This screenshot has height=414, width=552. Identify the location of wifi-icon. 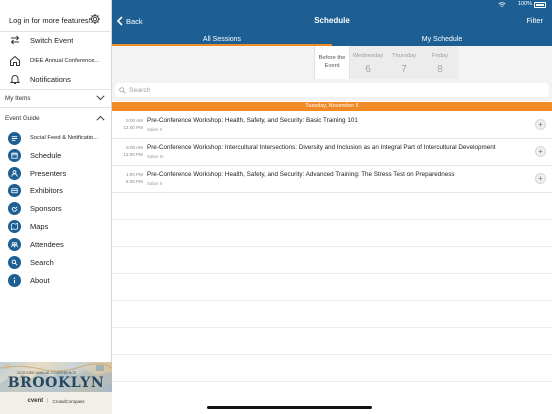
(502, 4).